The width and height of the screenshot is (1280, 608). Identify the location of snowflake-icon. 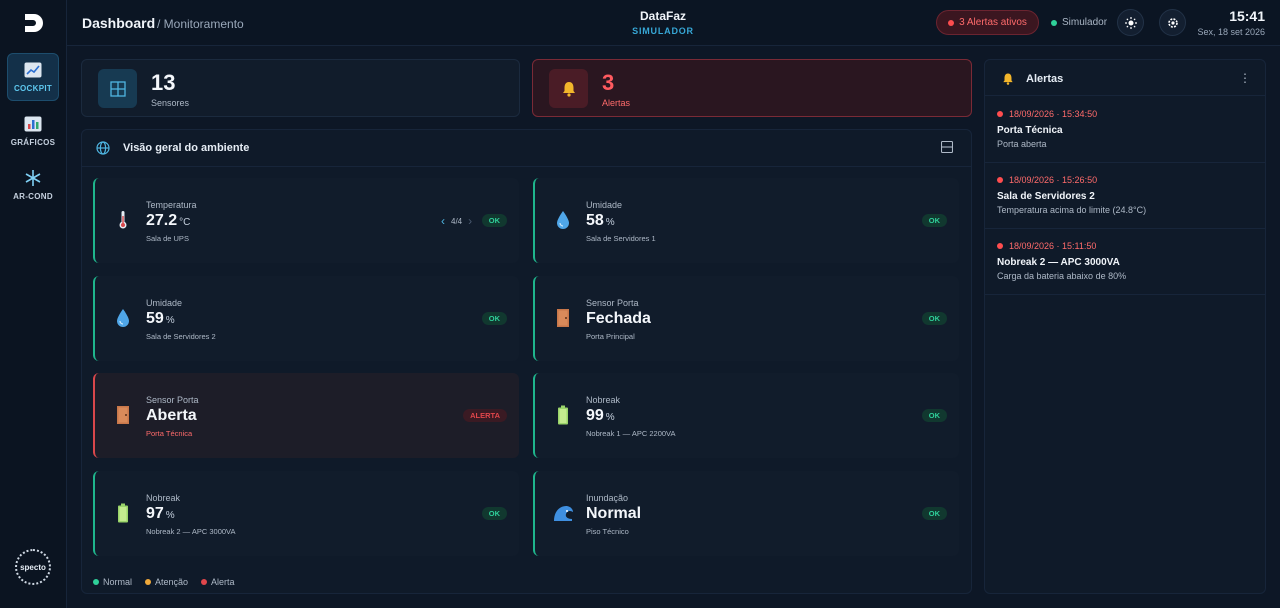
(33, 178).